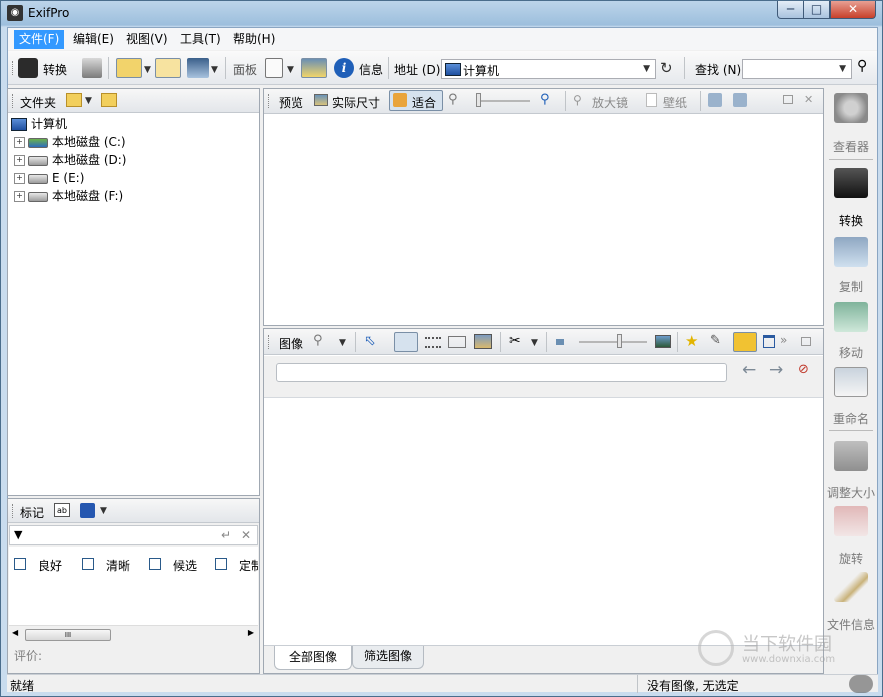  I want to click on folder-star-icon, so click(129, 68).